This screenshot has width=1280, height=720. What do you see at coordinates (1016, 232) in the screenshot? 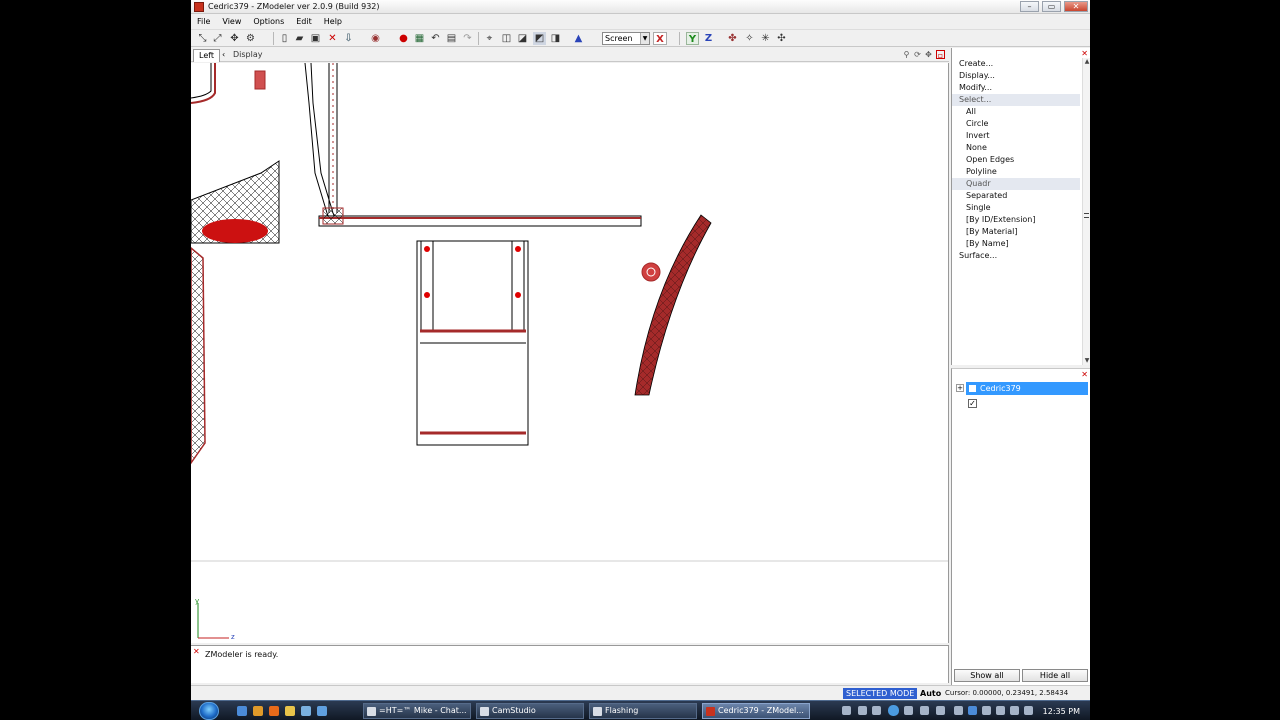
I see `command-item-by-material: [By Material]` at bounding box center [1016, 232].